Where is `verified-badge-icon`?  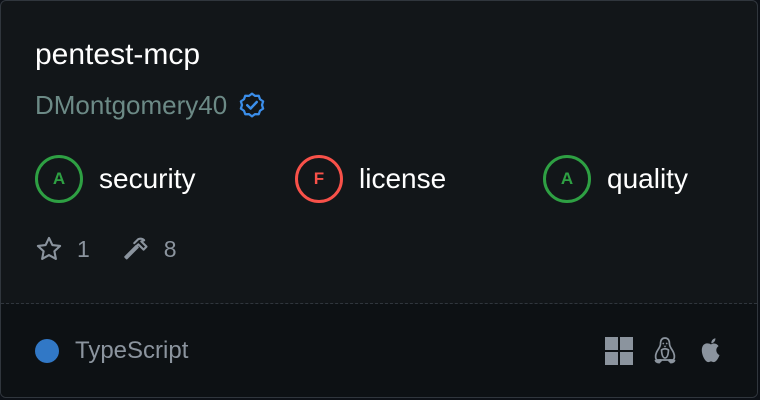
verified-badge-icon is located at coordinates (252, 105).